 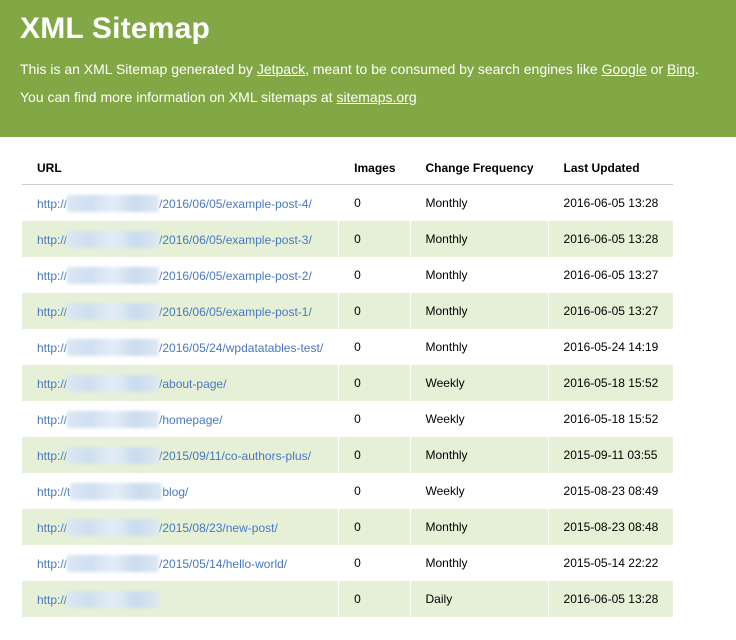 What do you see at coordinates (191, 419) in the screenshot?
I see `url-path: /homepage/` at bounding box center [191, 419].